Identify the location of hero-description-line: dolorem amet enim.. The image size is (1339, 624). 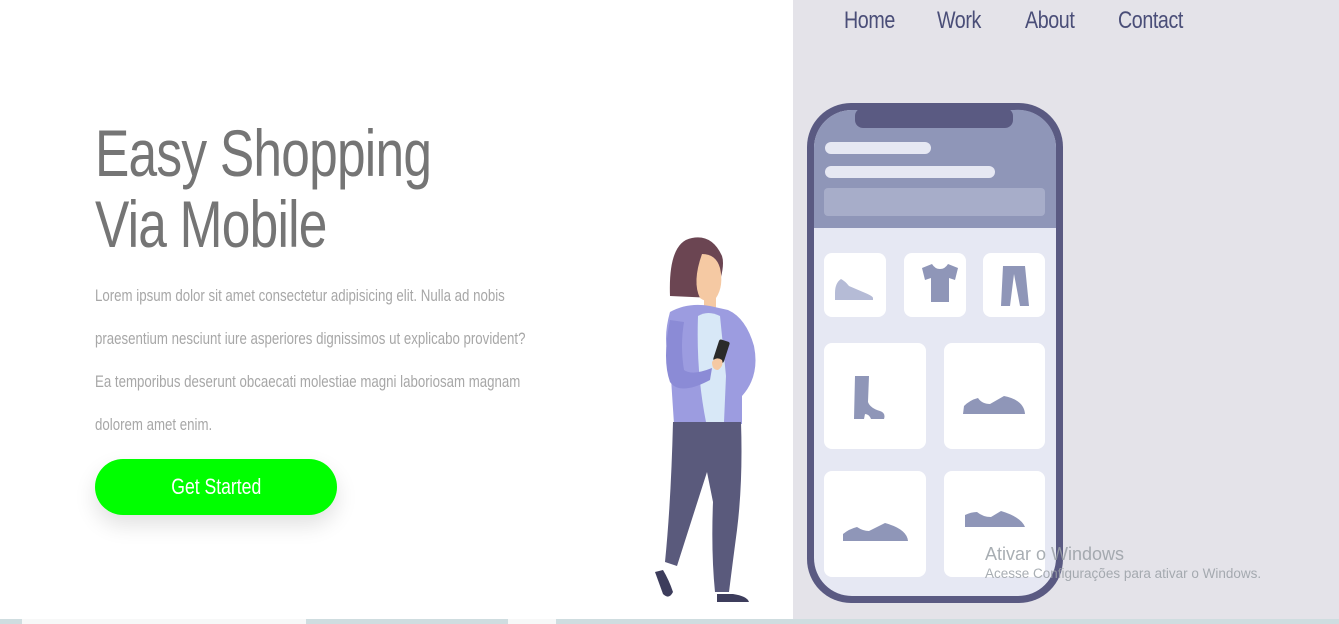
(154, 424).